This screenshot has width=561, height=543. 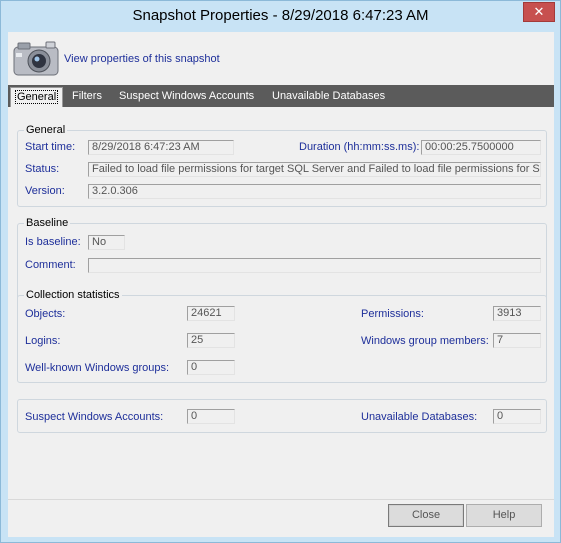 I want to click on status-label: Status:, so click(x=42, y=169).